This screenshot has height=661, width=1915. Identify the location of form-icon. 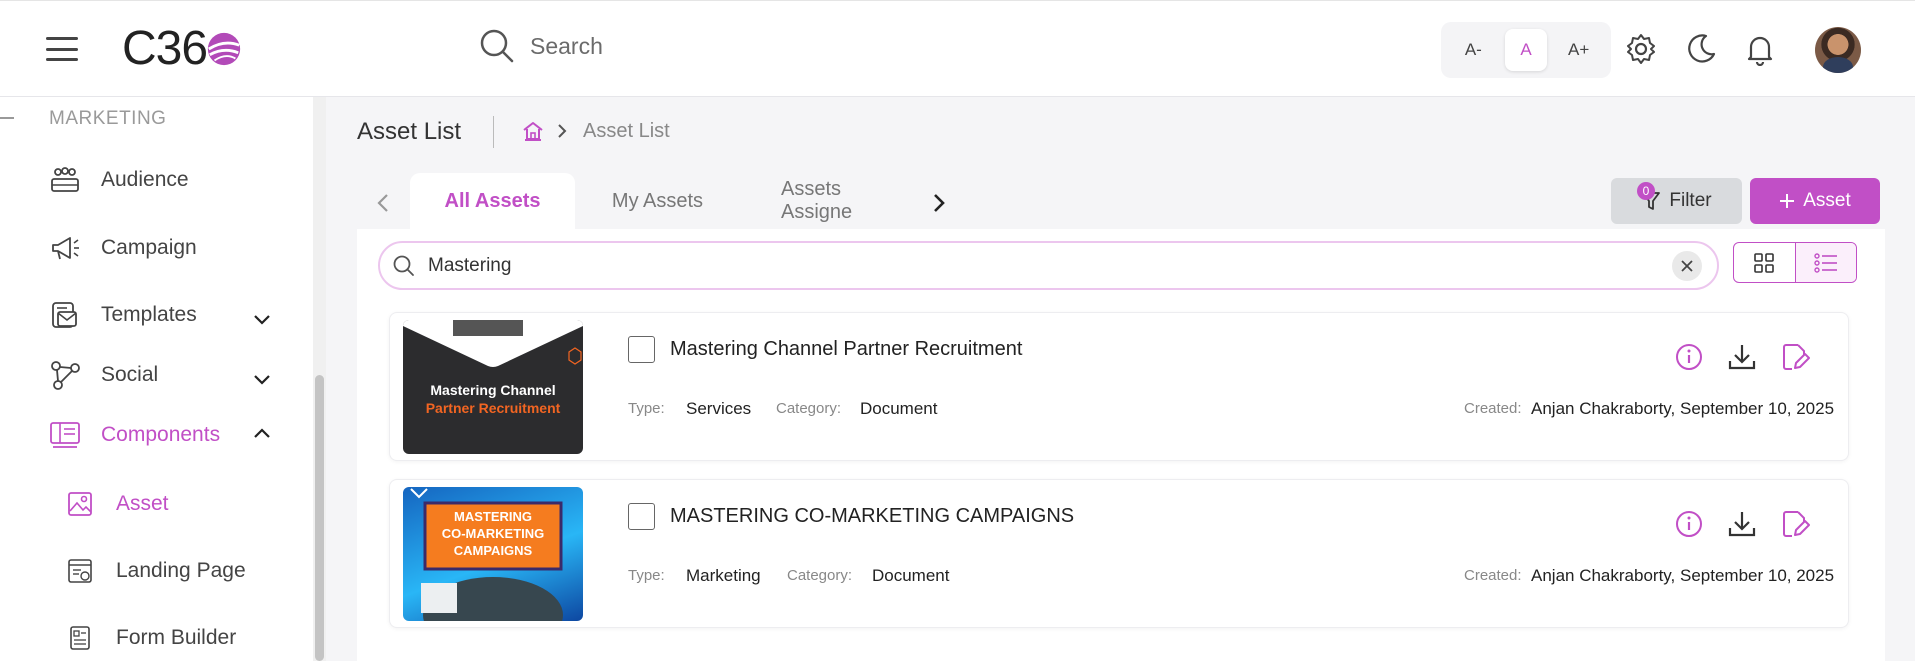
(80, 638).